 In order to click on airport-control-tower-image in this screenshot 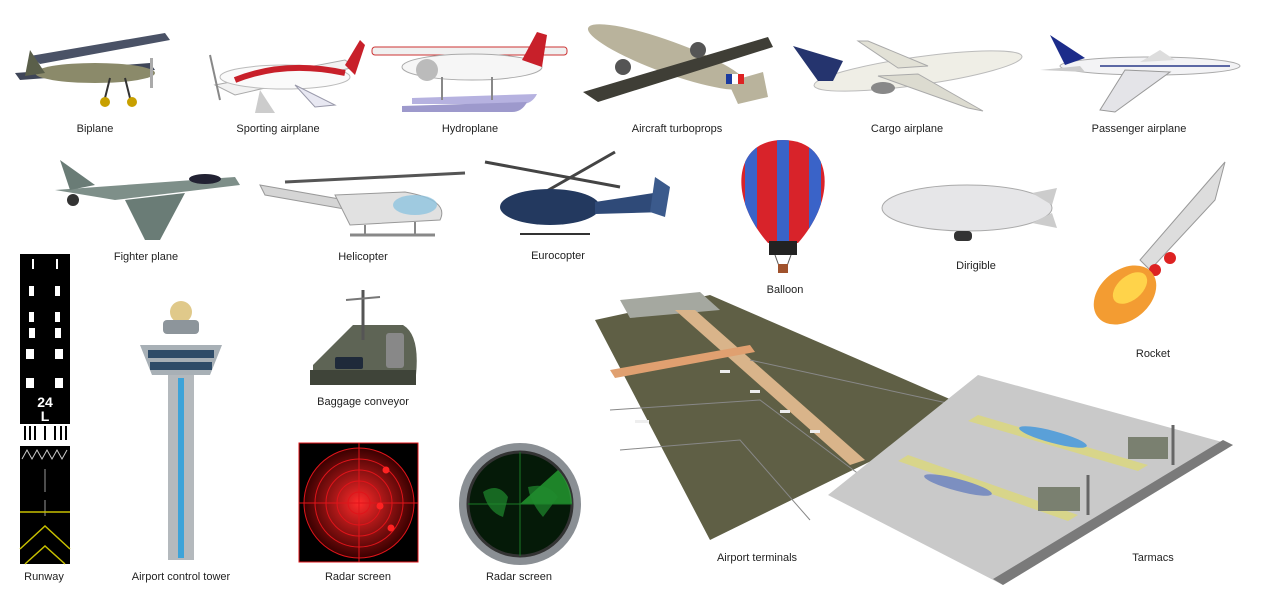, I will do `click(181, 430)`.